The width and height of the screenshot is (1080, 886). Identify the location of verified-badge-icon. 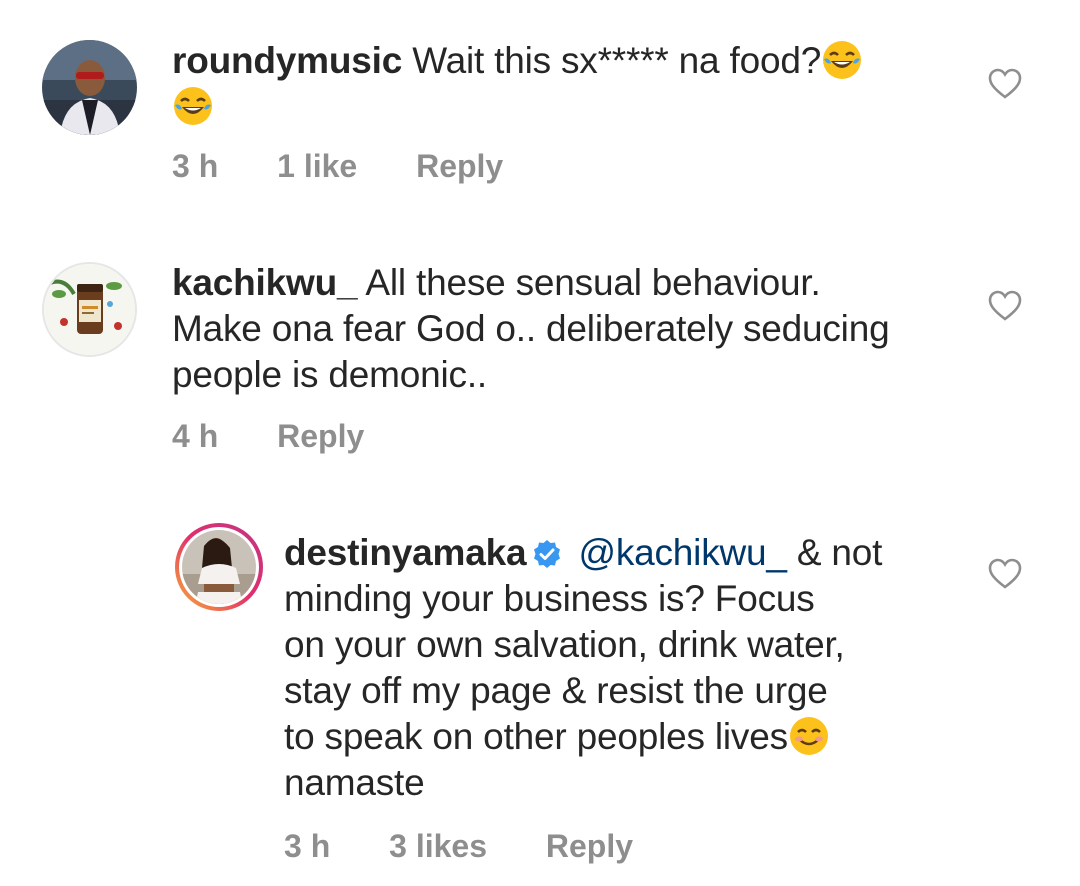
(547, 551).